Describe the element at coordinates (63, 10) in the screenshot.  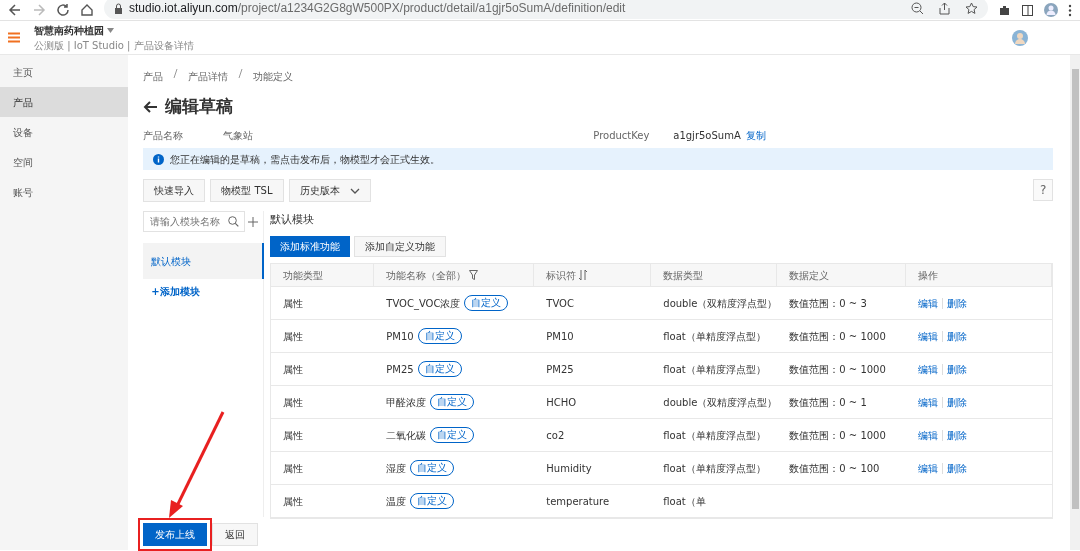
I see `reload-icon` at that location.